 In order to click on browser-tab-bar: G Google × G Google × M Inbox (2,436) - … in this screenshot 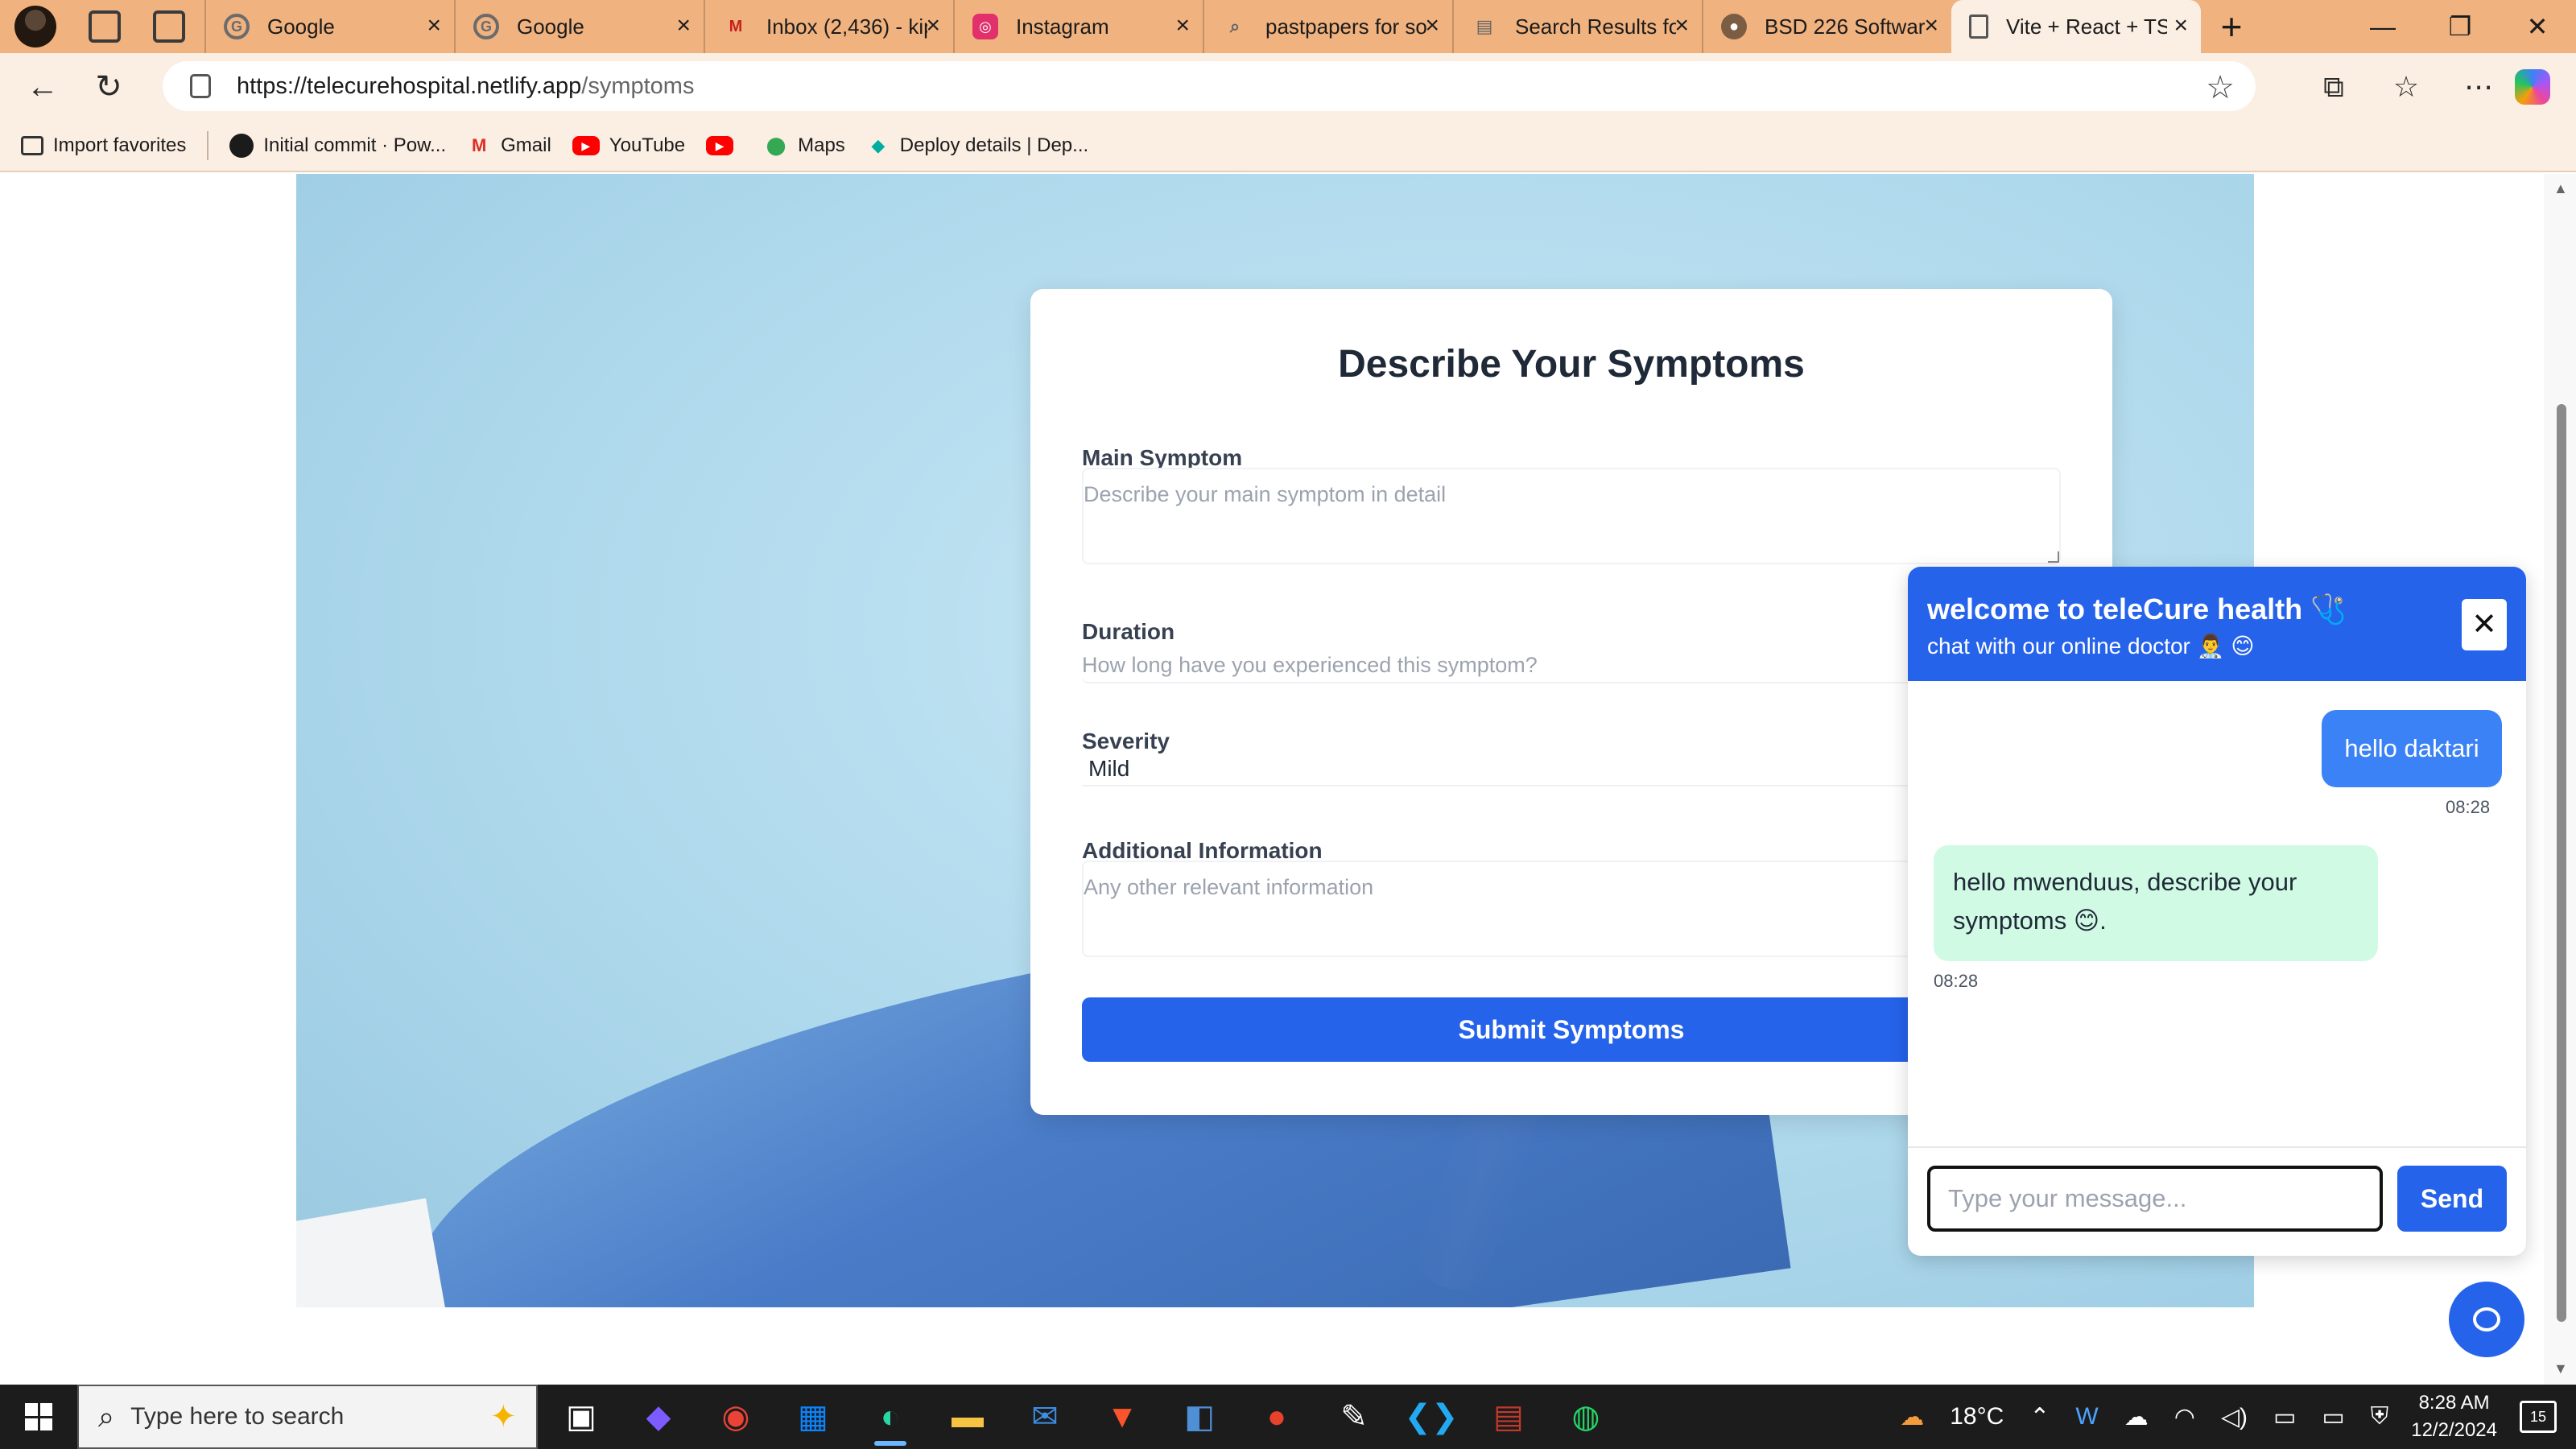, I will do `click(1288, 26)`.